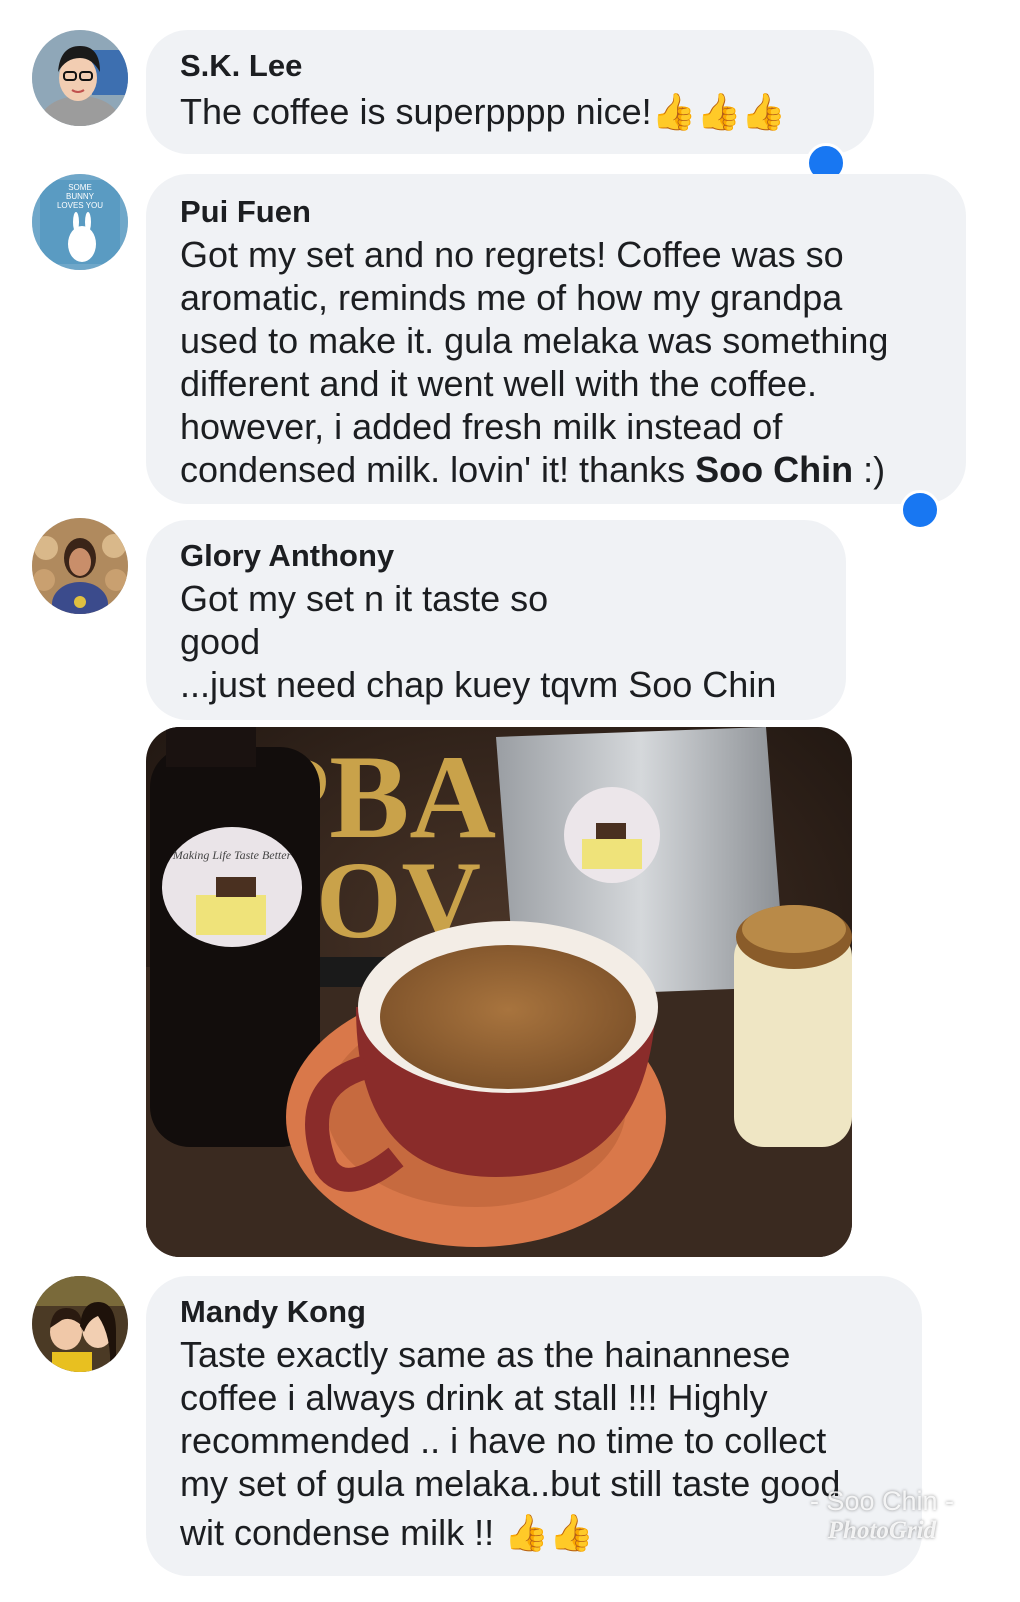  I want to click on watermark-line1: - Soo Chin -, so click(881, 1501).